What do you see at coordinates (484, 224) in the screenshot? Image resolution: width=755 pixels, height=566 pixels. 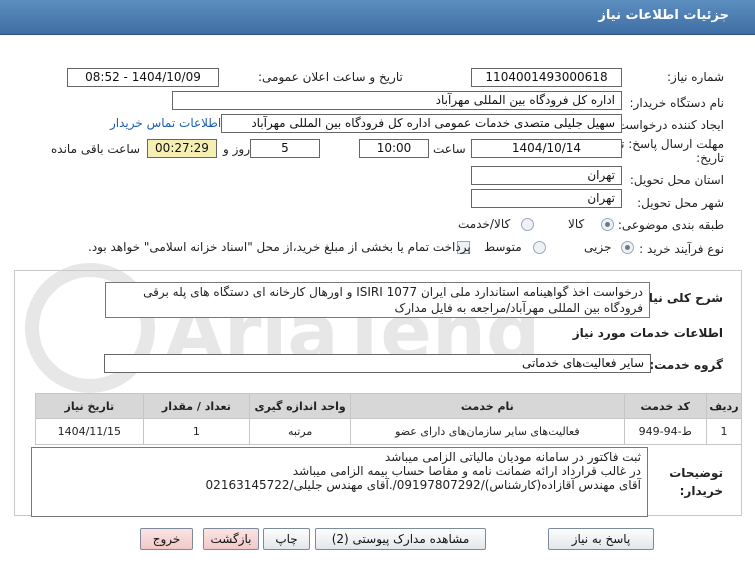 I see `category-goods-service-label: کالا/خدمت` at bounding box center [484, 224].